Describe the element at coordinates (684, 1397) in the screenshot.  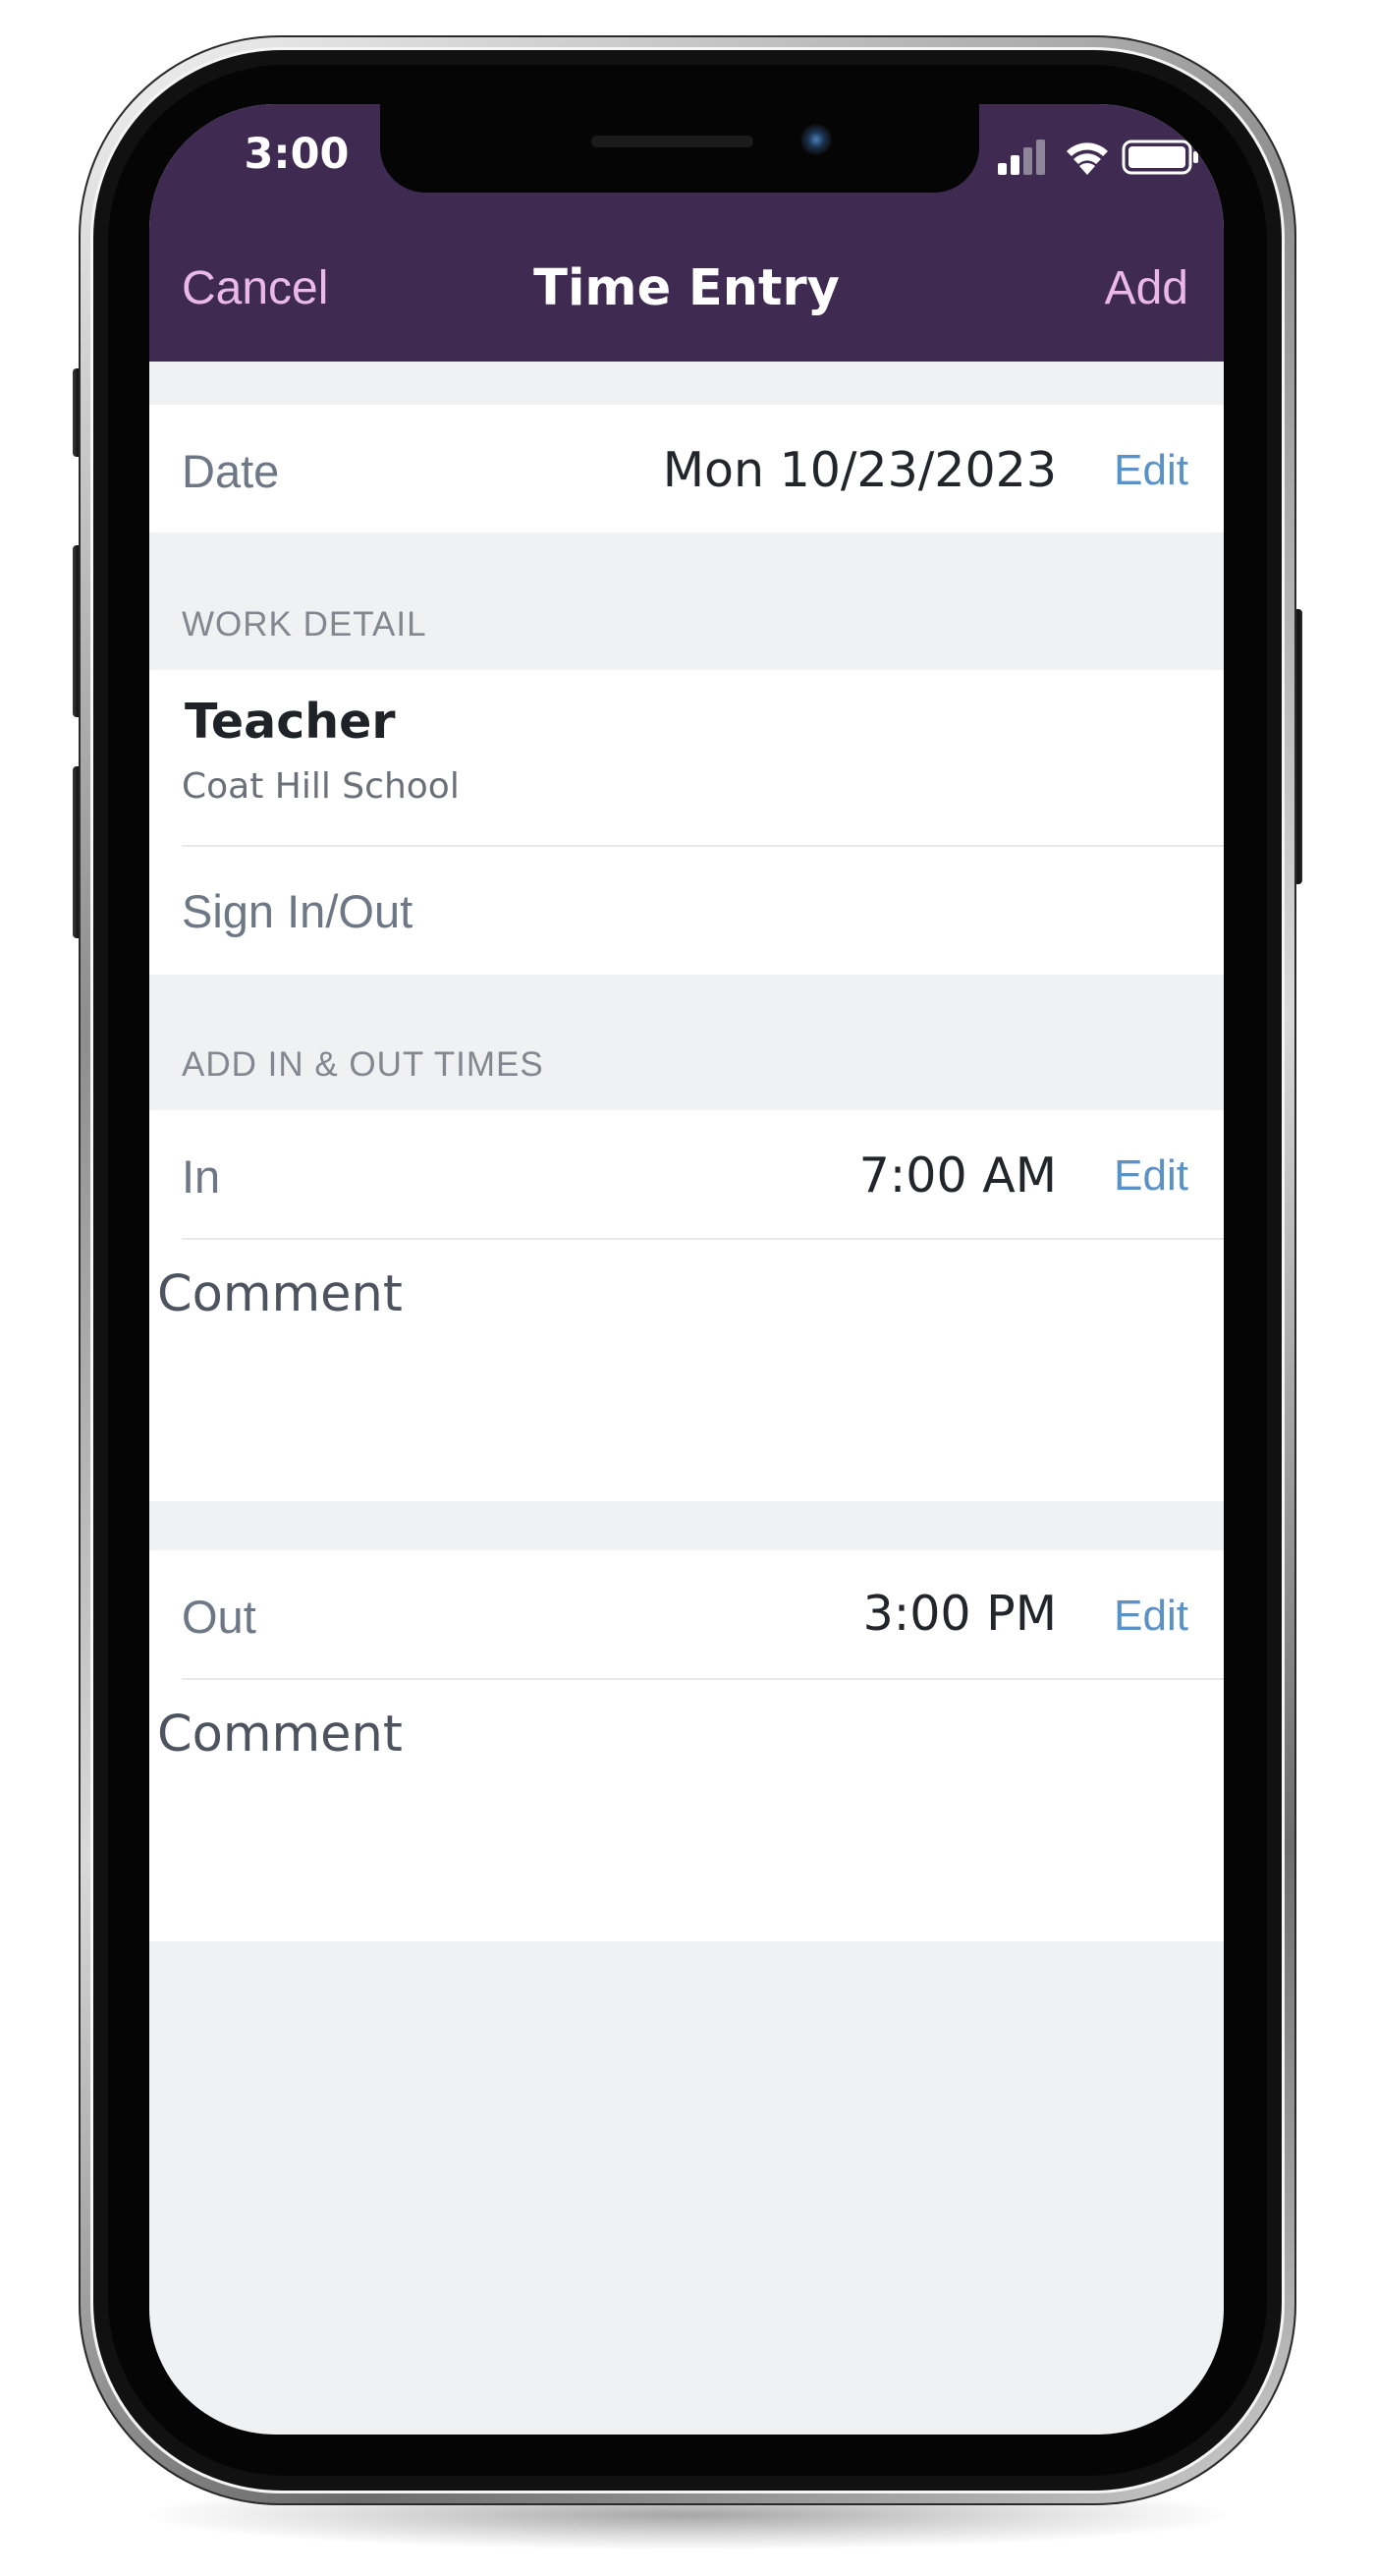
I see `in-comment-input` at that location.